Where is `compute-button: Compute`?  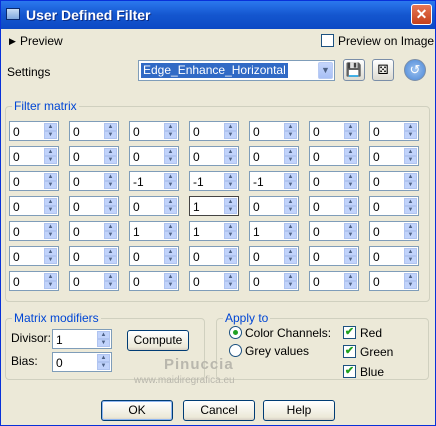
compute-button: Compute is located at coordinates (158, 340).